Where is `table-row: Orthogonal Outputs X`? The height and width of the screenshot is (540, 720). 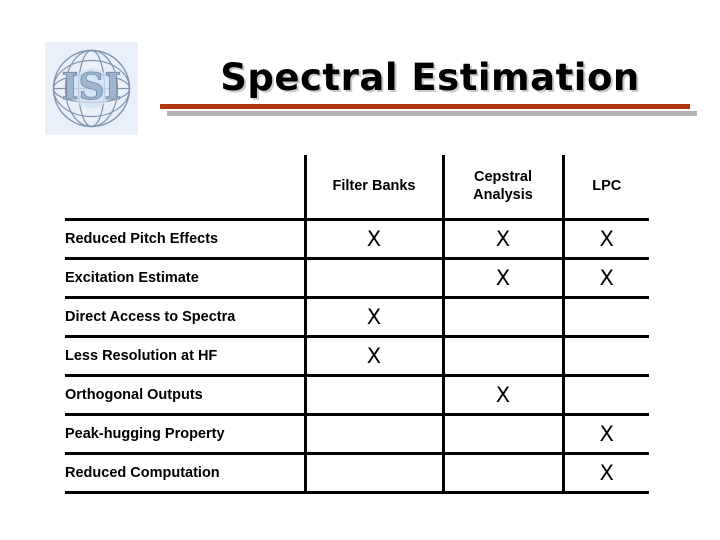
table-row: Orthogonal Outputs X is located at coordinates (357, 395).